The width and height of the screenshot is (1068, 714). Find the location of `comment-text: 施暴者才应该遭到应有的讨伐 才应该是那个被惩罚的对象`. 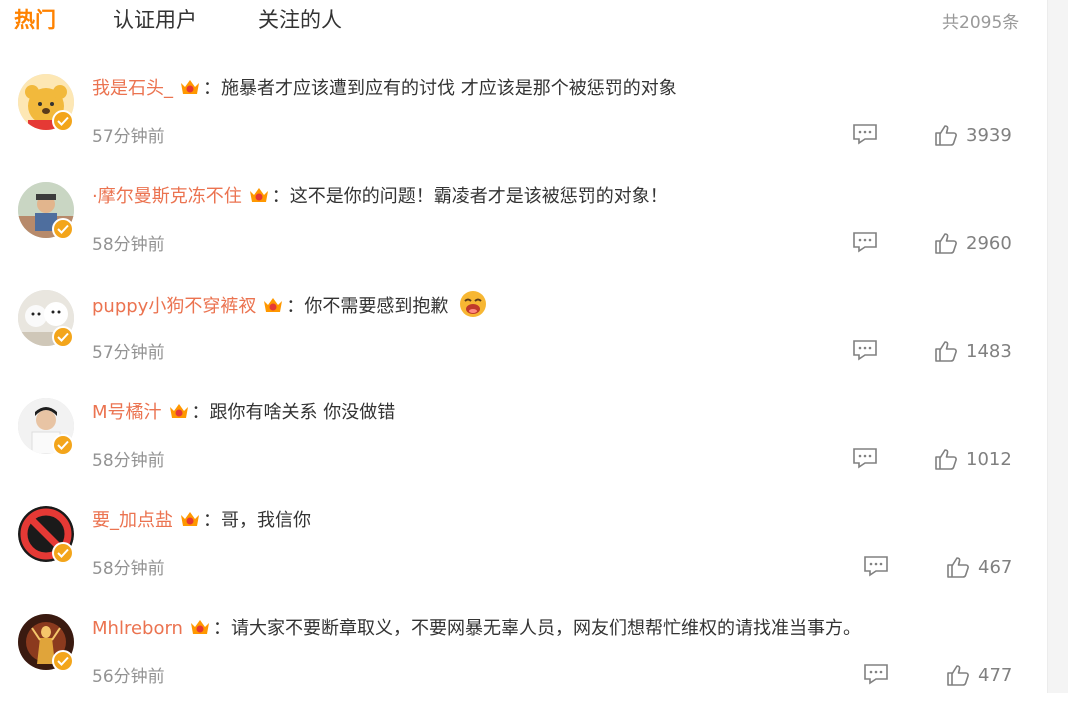

comment-text: 施暴者才应该遭到应有的讨伐 才应该是那个被惩罚的对象 is located at coordinates (449, 88).